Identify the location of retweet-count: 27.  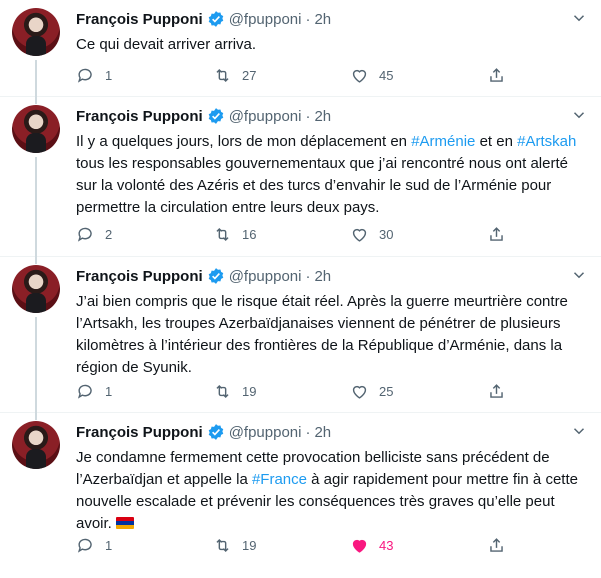
(249, 75).